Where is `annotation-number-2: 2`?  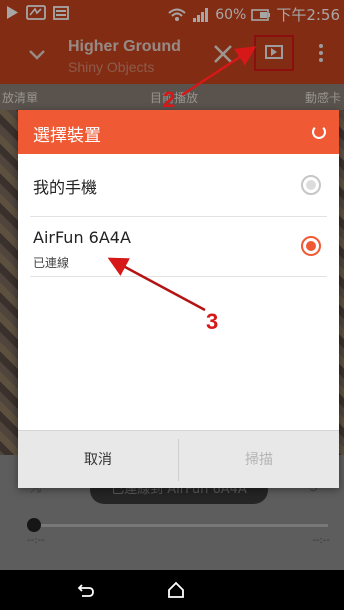
annotation-number-2: 2 is located at coordinates (169, 99).